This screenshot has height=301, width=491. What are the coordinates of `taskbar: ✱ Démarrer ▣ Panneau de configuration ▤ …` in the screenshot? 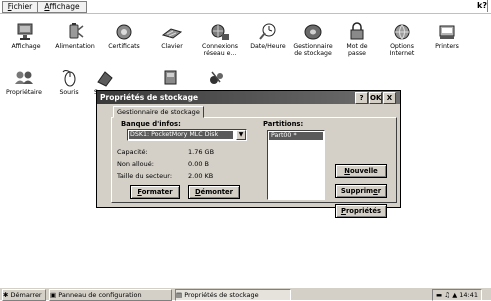 It's located at (245, 294).